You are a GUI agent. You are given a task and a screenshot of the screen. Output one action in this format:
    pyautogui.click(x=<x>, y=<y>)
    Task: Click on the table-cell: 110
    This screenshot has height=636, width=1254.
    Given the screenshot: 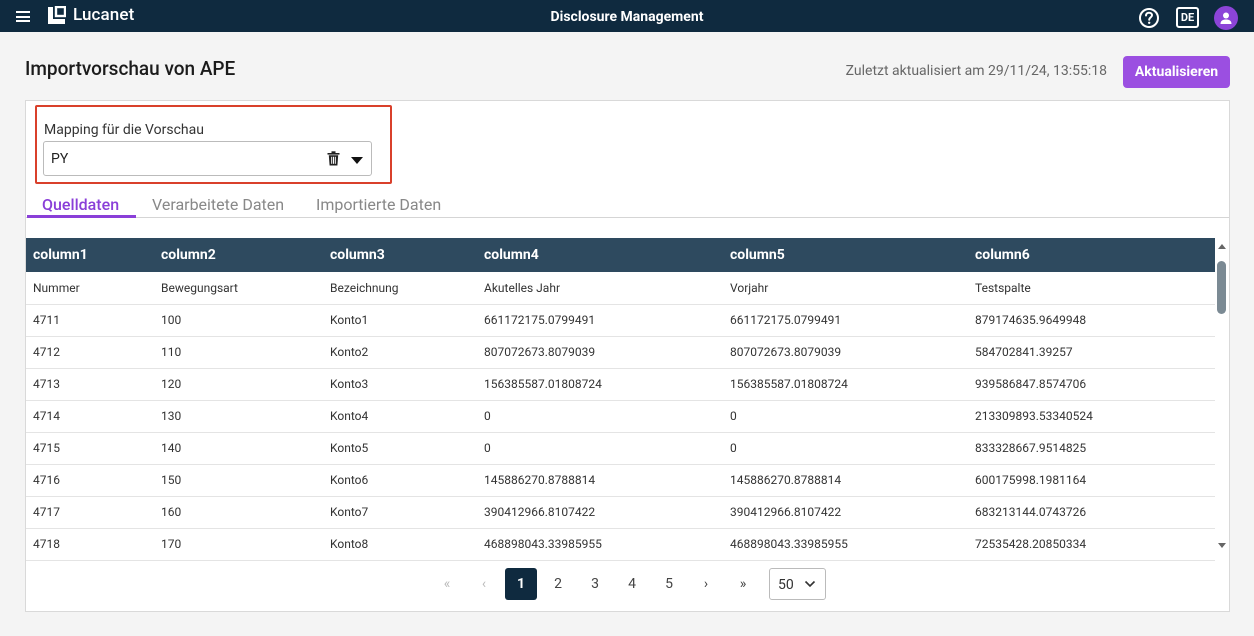 What is the action you would take?
    pyautogui.click(x=238, y=352)
    